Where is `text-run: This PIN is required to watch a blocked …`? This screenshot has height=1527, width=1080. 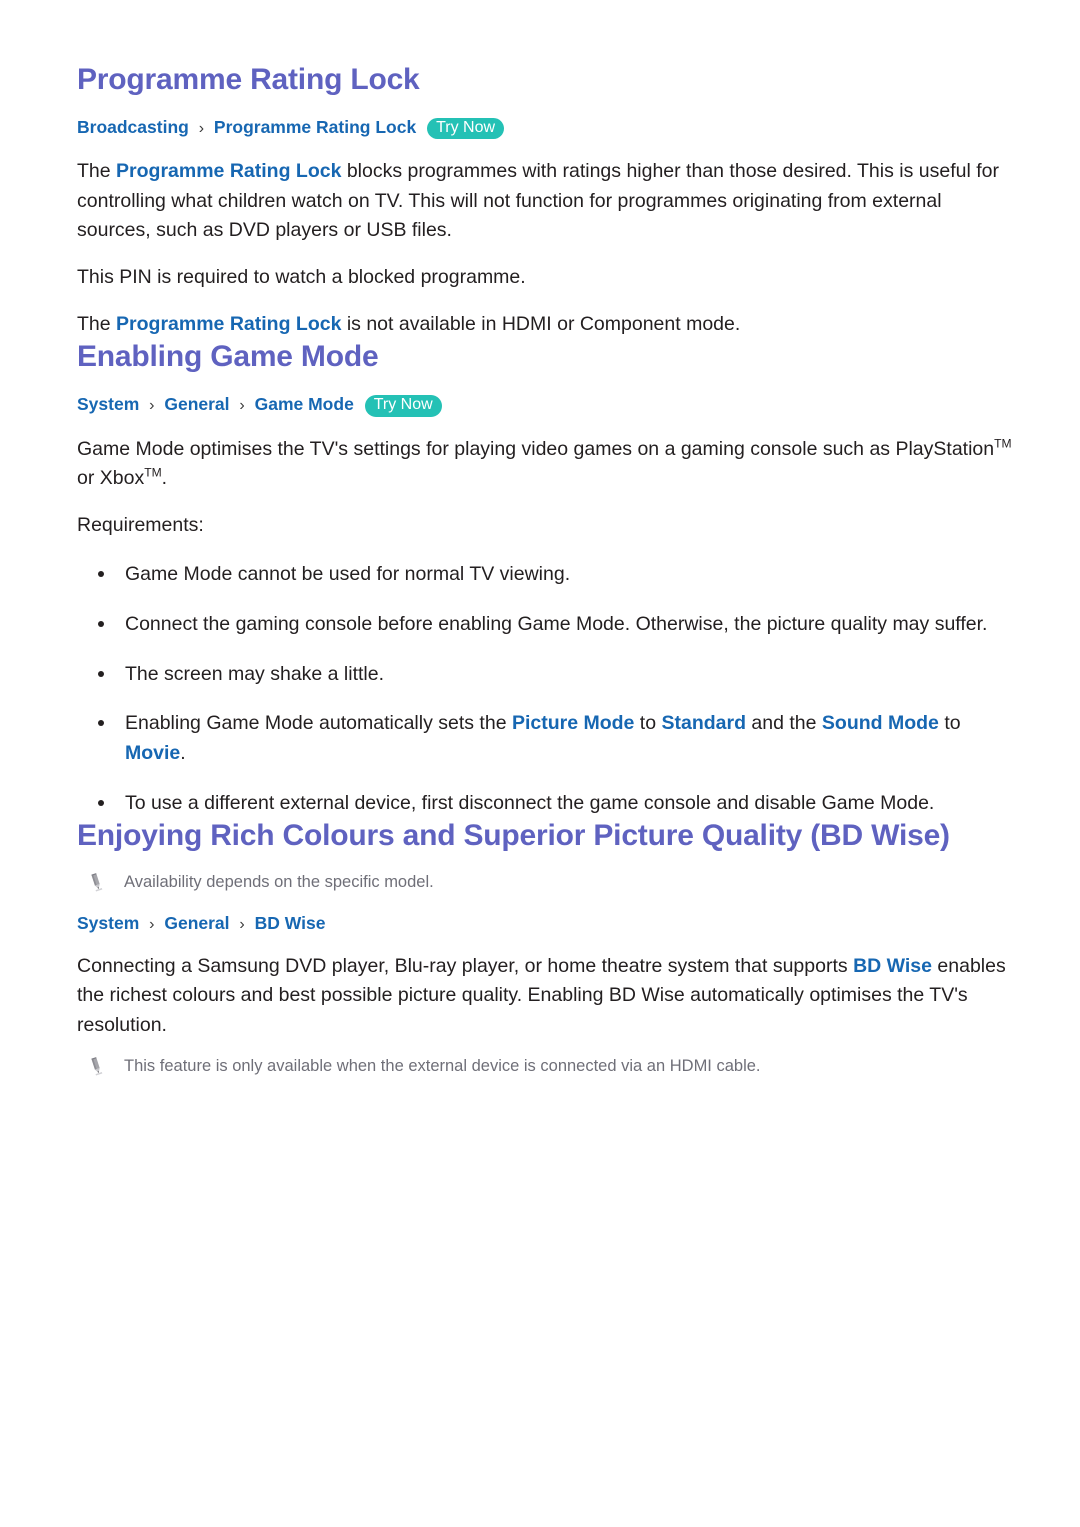
text-run: This PIN is required to watch a blocked … is located at coordinates (301, 277).